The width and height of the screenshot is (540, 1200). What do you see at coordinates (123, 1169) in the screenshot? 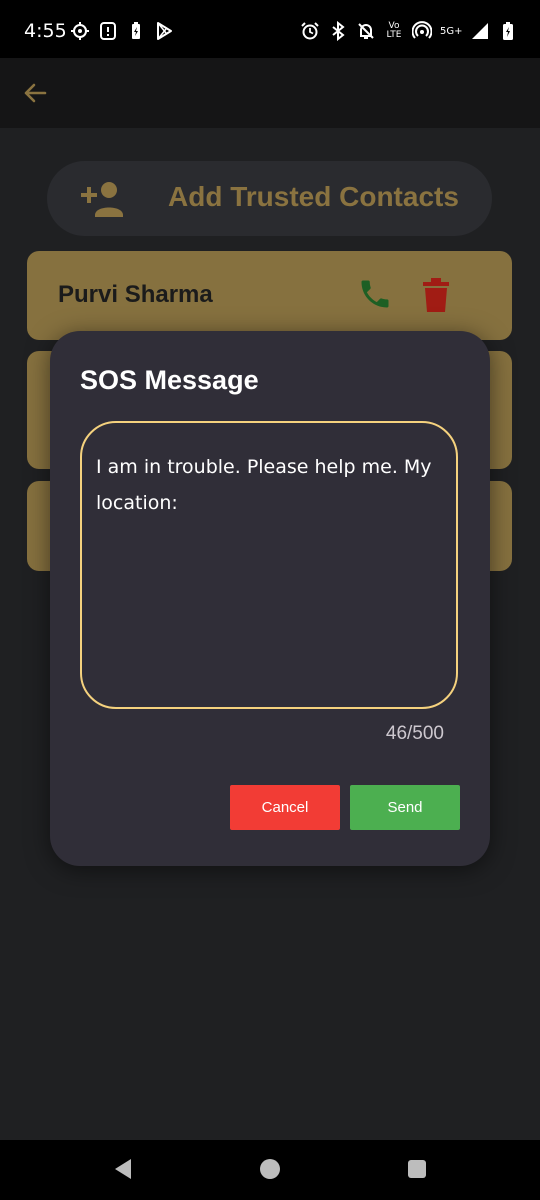
I see `nav-back-icon` at bounding box center [123, 1169].